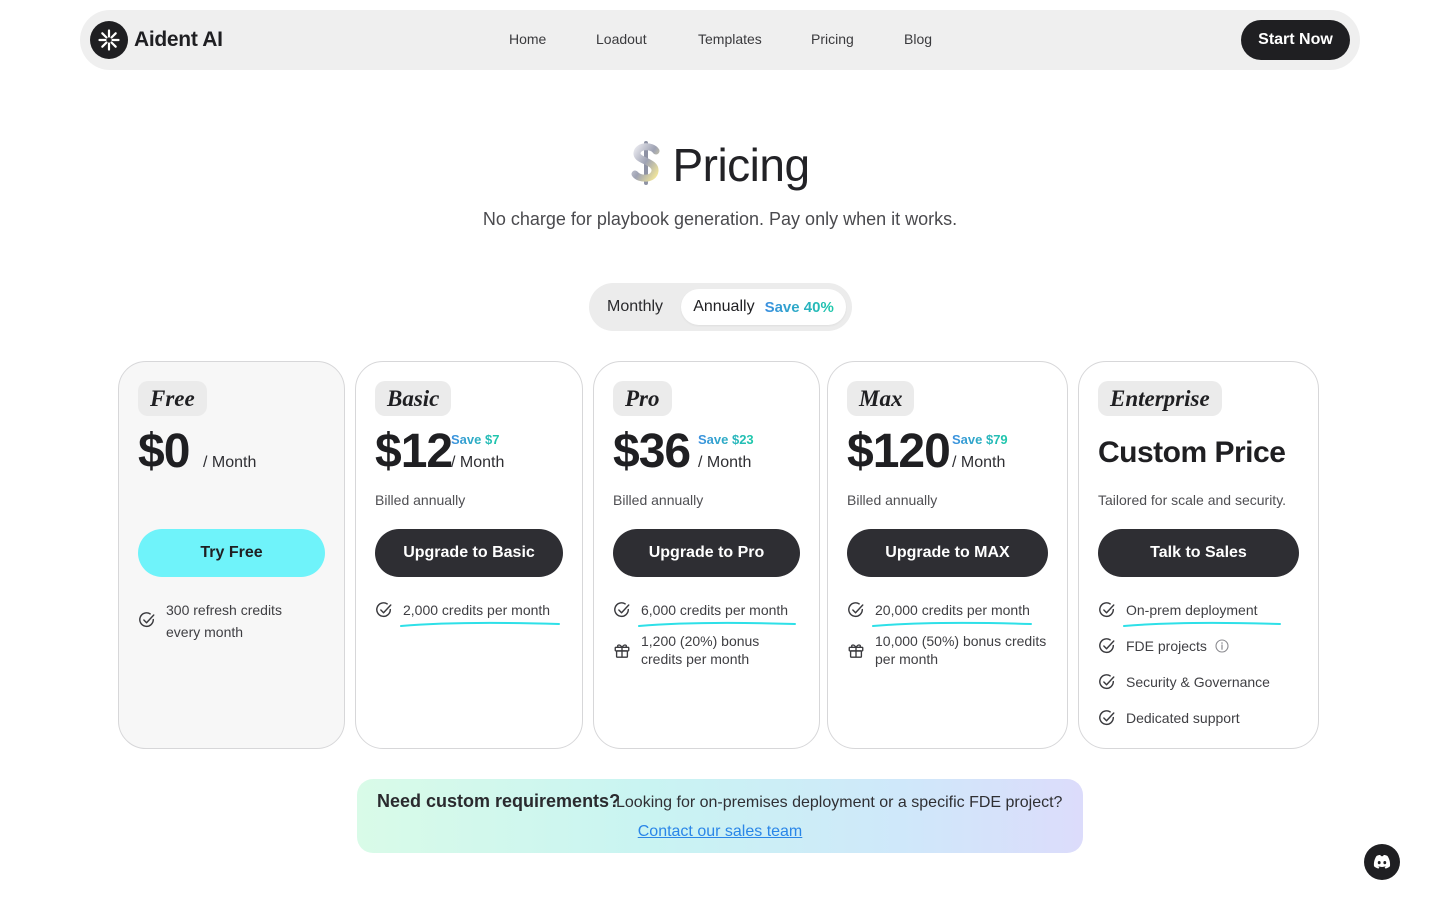 The width and height of the screenshot is (1440, 900). I want to click on upgrade-max-button: Upgrade to MAX, so click(947, 553).